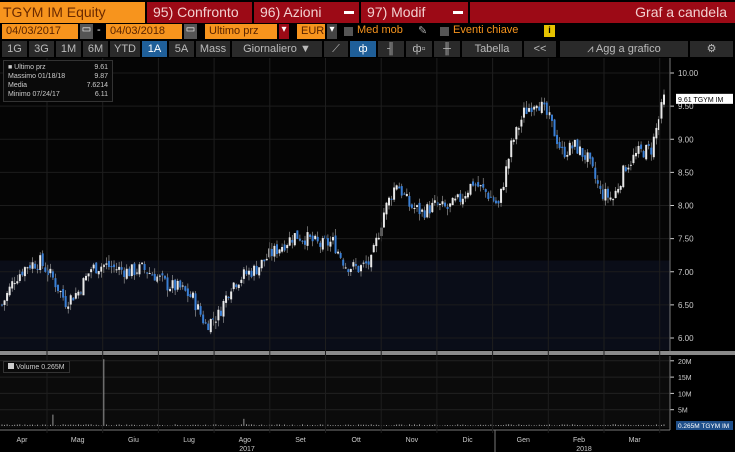  What do you see at coordinates (711, 49) in the screenshot?
I see `gear-icon: ⚙` at bounding box center [711, 49].